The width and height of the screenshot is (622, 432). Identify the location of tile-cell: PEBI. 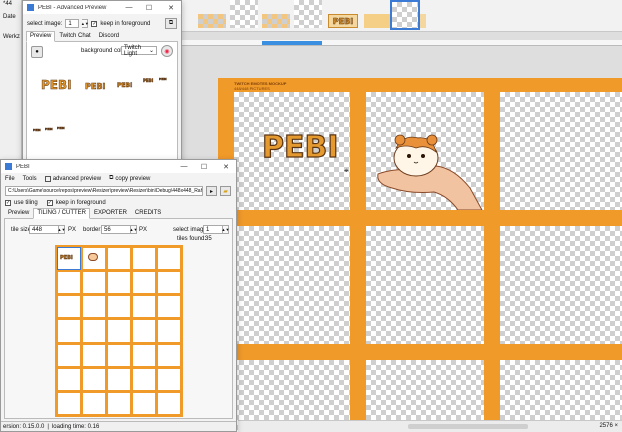
(69, 258).